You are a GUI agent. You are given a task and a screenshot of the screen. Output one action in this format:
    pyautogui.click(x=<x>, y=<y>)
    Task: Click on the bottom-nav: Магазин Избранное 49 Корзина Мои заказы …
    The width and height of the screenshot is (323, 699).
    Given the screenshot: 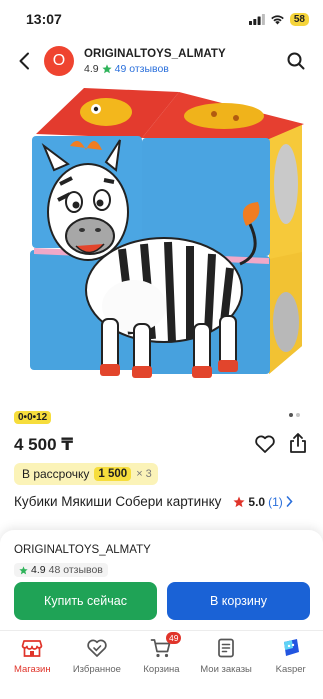 What is the action you would take?
    pyautogui.click(x=161, y=664)
    